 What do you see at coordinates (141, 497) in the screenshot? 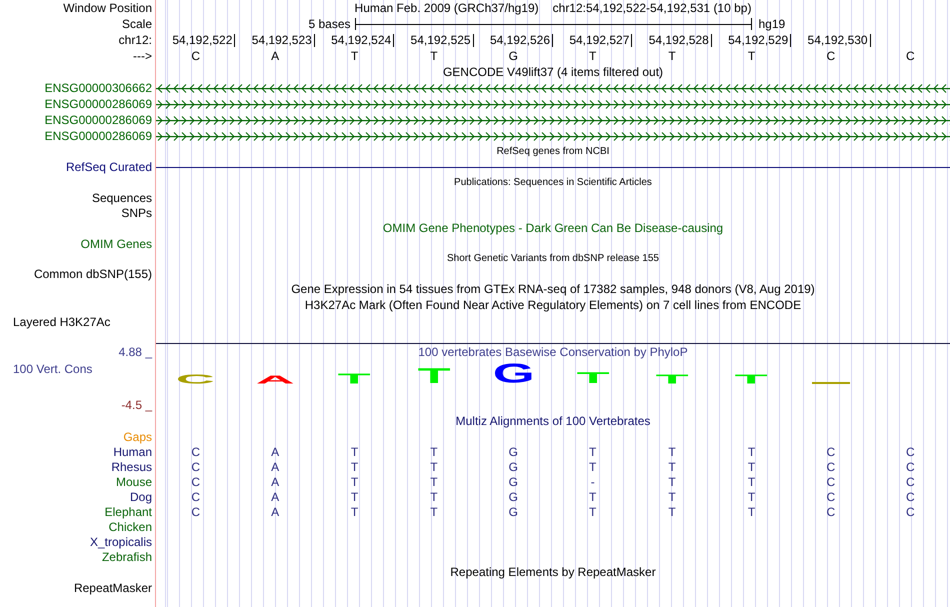
I see `track-label: Dog` at bounding box center [141, 497].